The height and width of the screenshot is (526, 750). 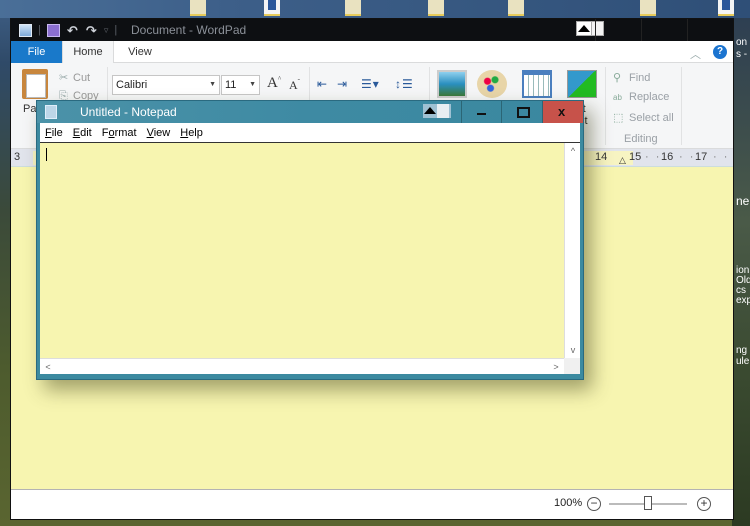 What do you see at coordinates (36, 52) in the screenshot?
I see `tab-file: File` at bounding box center [36, 52].